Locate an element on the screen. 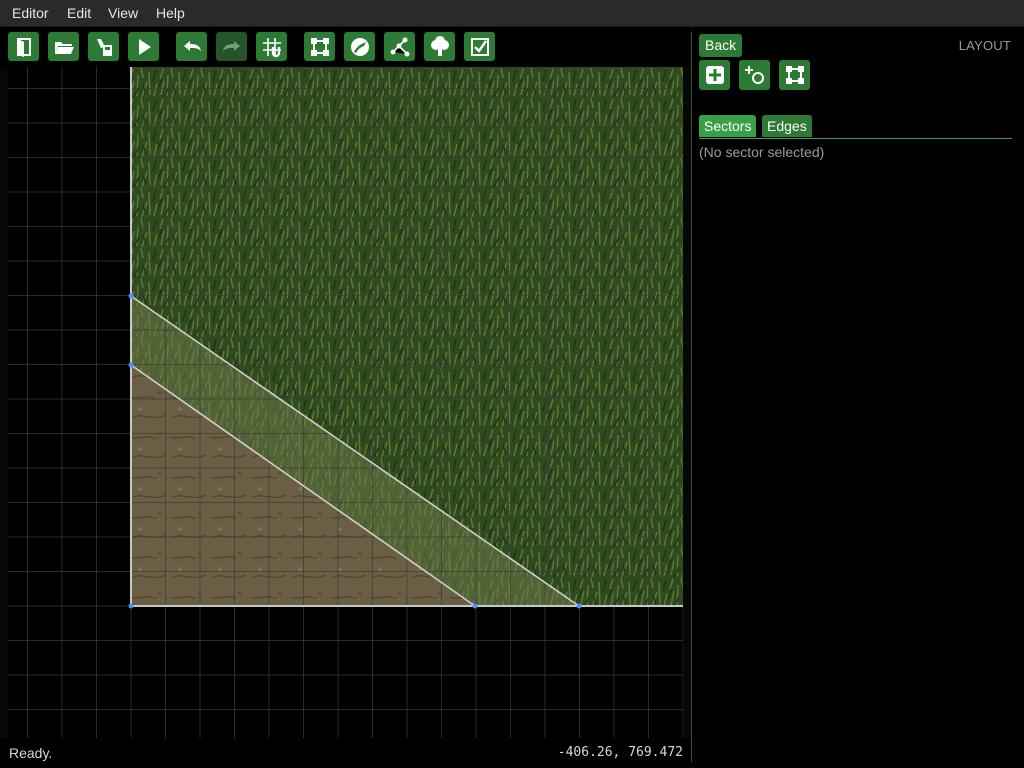 The image size is (1024, 768). open-folder-icon is located at coordinates (64, 47).